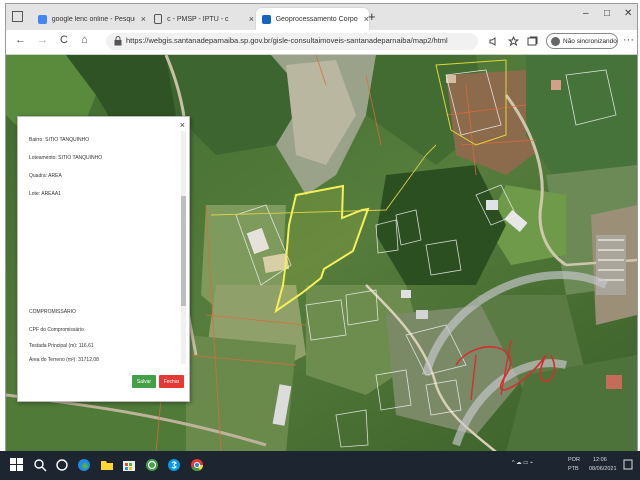 This screenshot has width=640, height=480. What do you see at coordinates (93, 19) in the screenshot?
I see `tab-label: google lenc online - Pesquisa G` at bounding box center [93, 19].